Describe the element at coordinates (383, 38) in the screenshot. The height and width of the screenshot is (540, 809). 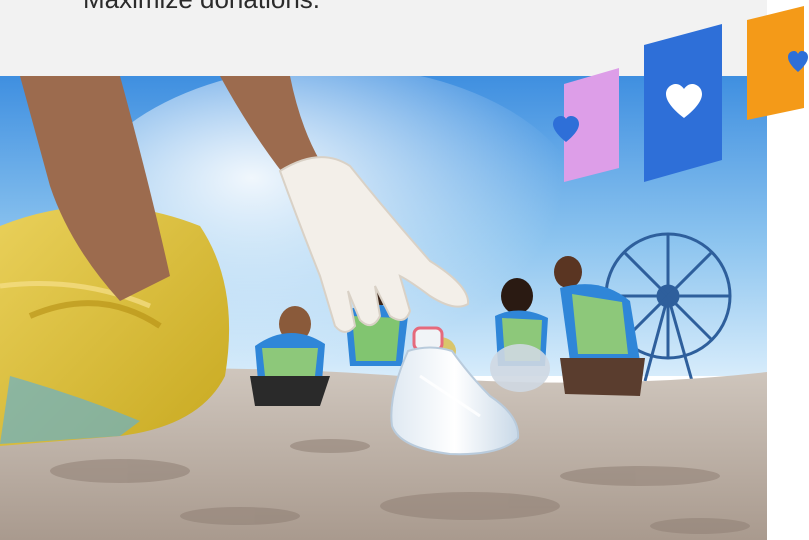
I see `top-card: Maximize donations.` at that location.